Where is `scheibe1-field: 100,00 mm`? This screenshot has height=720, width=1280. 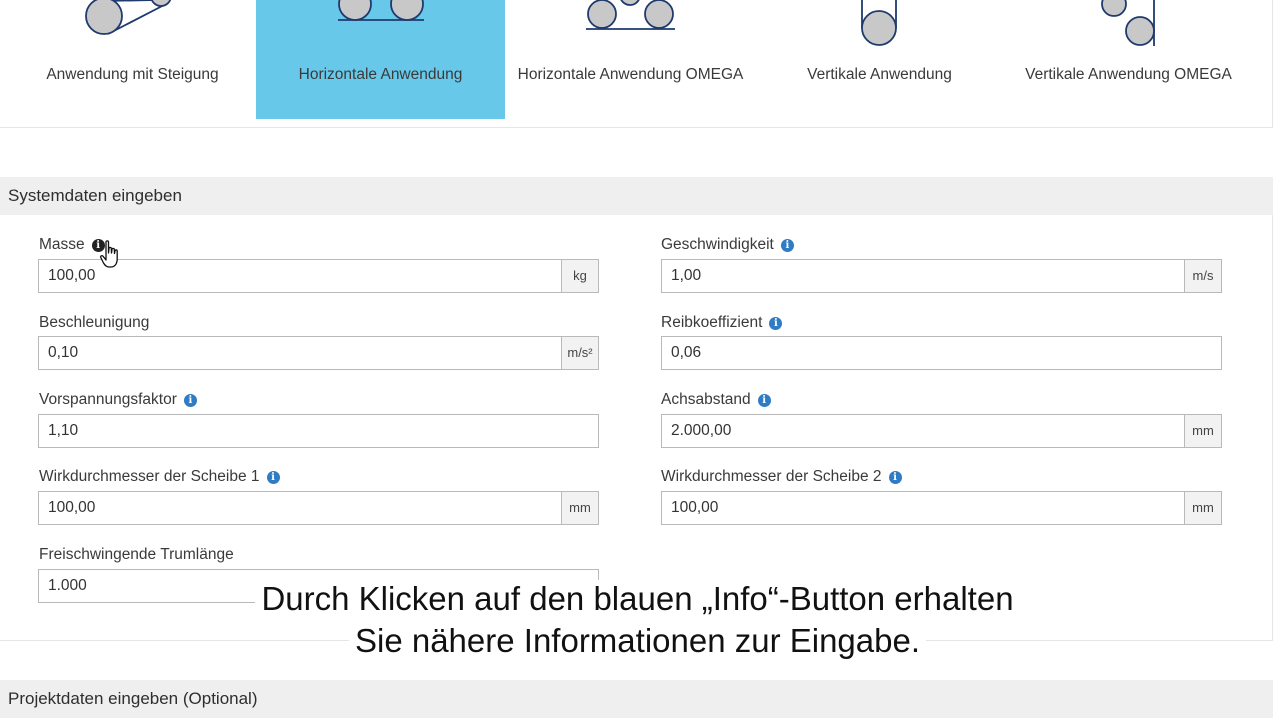 scheibe1-field: 100,00 mm is located at coordinates (318, 508).